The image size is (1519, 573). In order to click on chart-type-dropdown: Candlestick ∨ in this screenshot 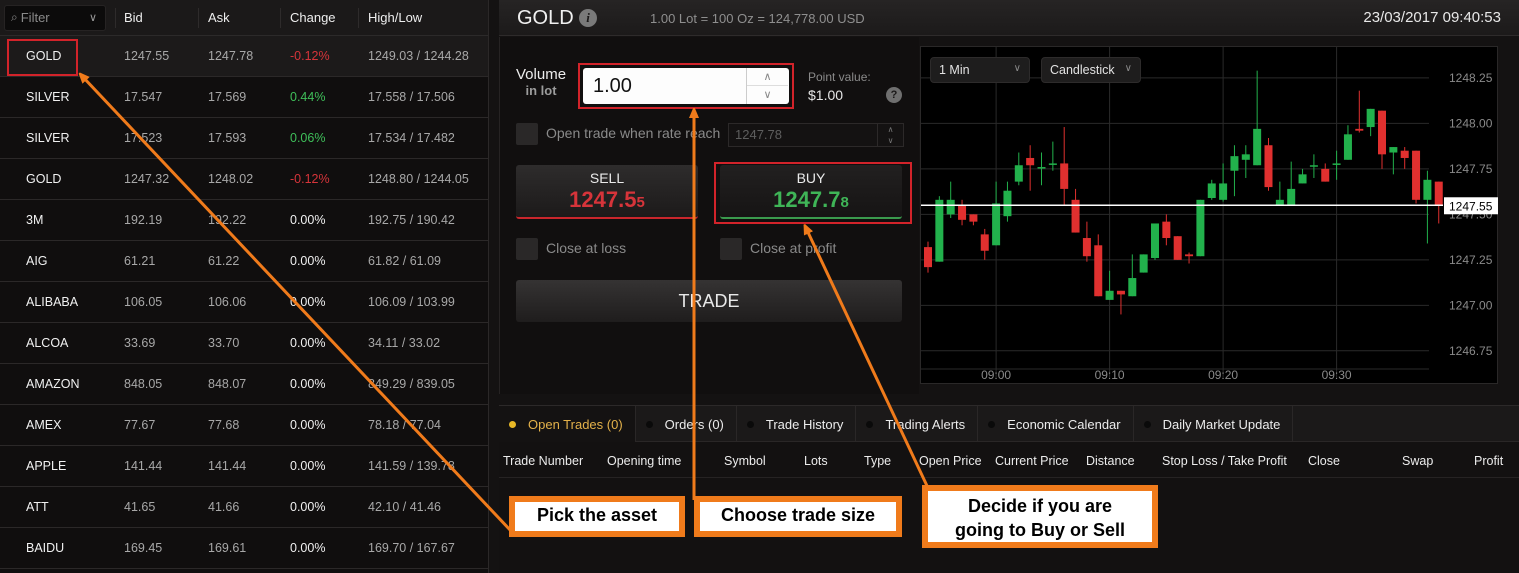, I will do `click(1091, 70)`.